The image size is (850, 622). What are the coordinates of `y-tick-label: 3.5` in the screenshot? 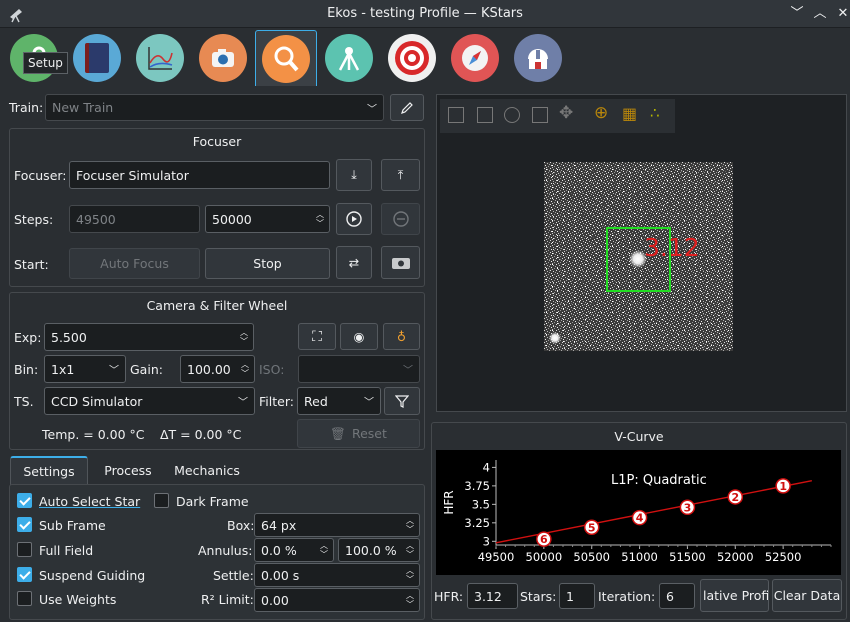 It's located at (481, 504).